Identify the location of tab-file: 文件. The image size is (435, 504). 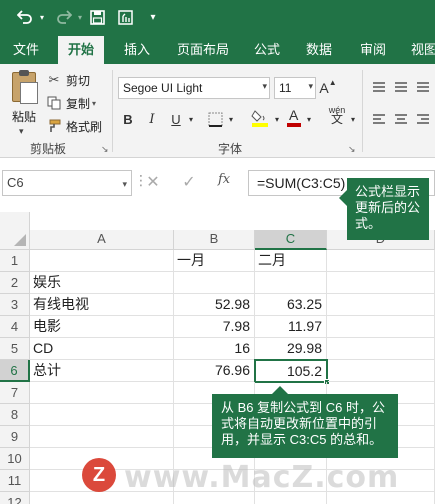
(26, 50).